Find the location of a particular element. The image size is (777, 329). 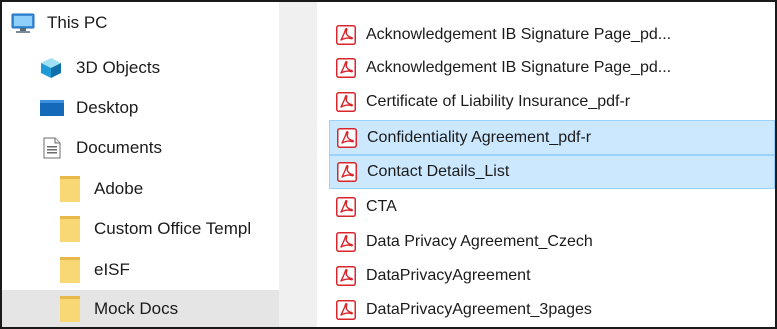

nav-item-adobe: Adobe is located at coordinates (140, 189).